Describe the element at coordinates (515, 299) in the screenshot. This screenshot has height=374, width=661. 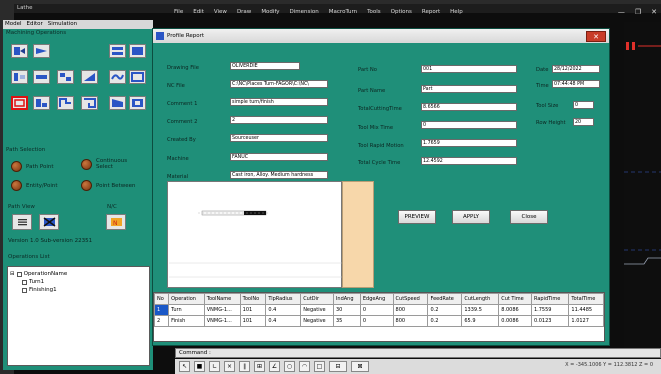
I see `col-cuttime: Cut Time` at that location.